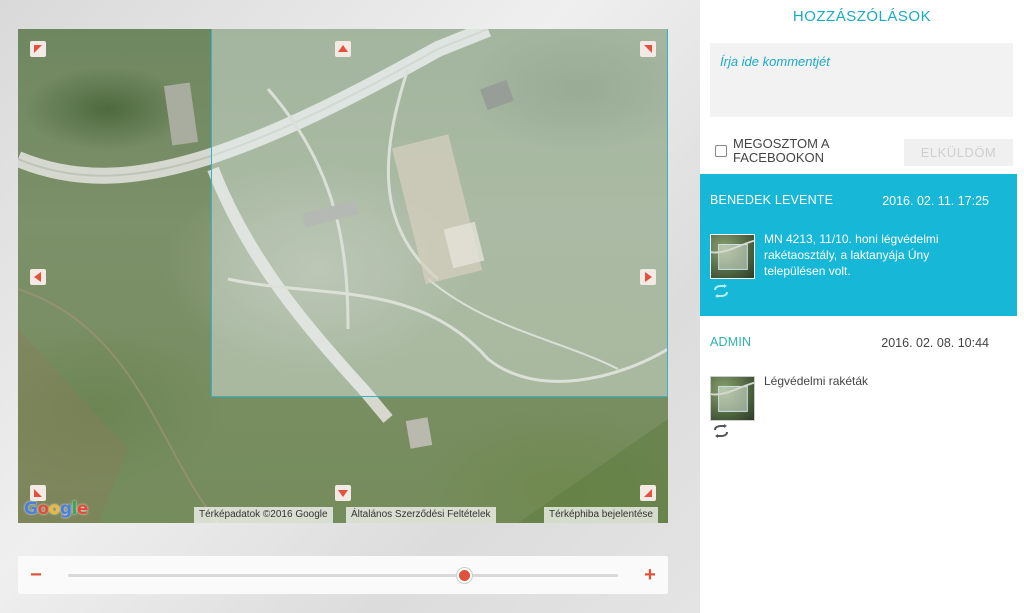  Describe the element at coordinates (464, 575) in the screenshot. I see `zoom-slider-handle` at that location.